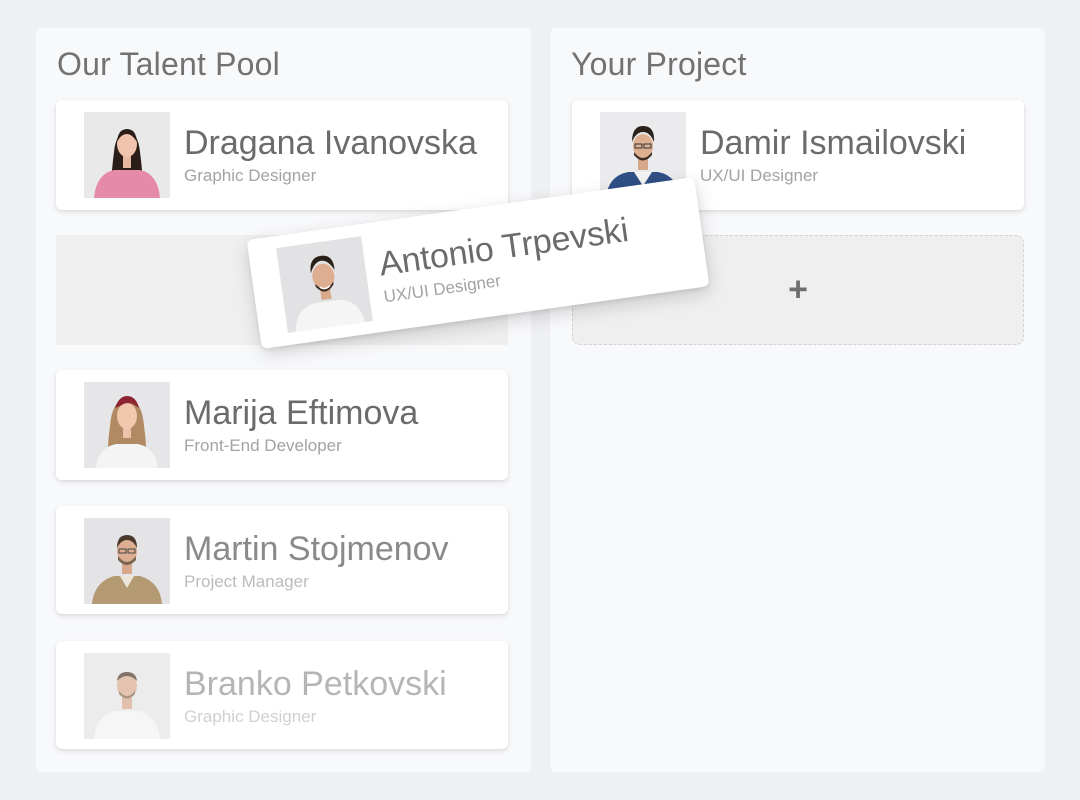 The width and height of the screenshot is (1080, 800). I want to click on talent-pool-title: Our Talent Pool, so click(168, 64).